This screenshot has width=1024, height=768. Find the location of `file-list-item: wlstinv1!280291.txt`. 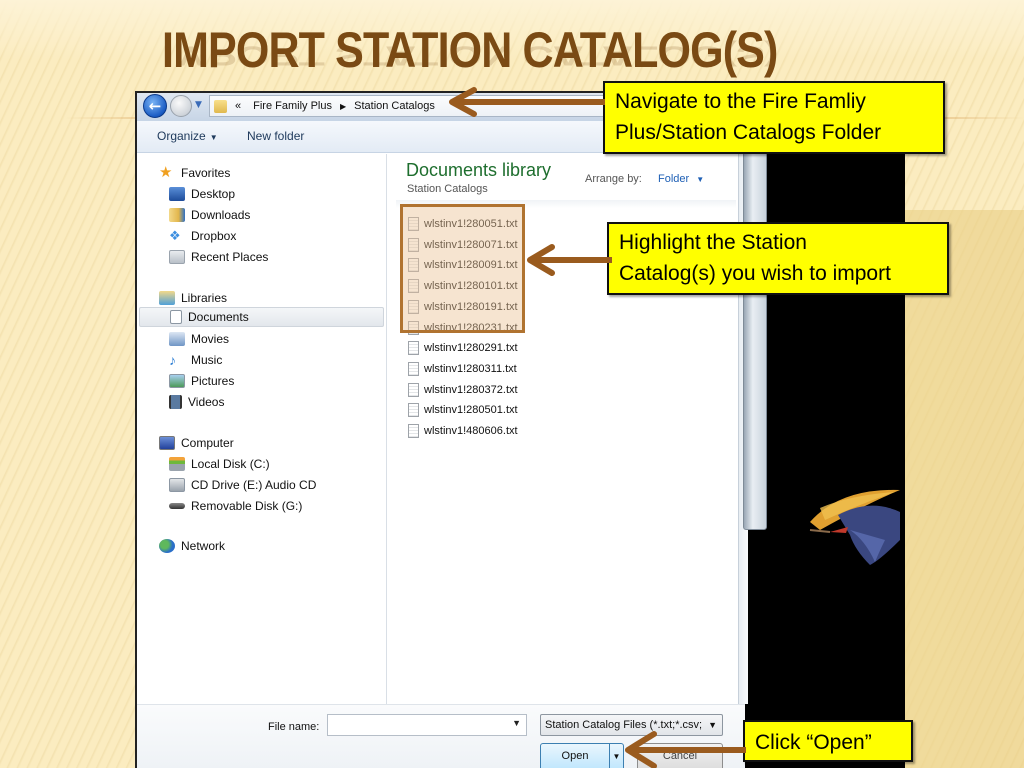

file-list-item: wlstinv1!280291.txt is located at coordinates (463, 348).